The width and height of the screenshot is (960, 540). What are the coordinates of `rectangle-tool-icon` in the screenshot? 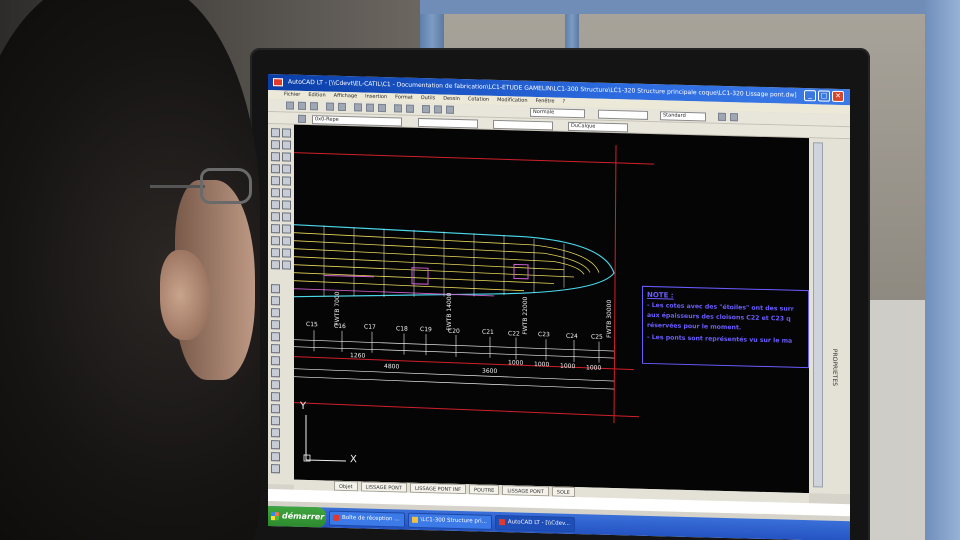 It's located at (275, 157).